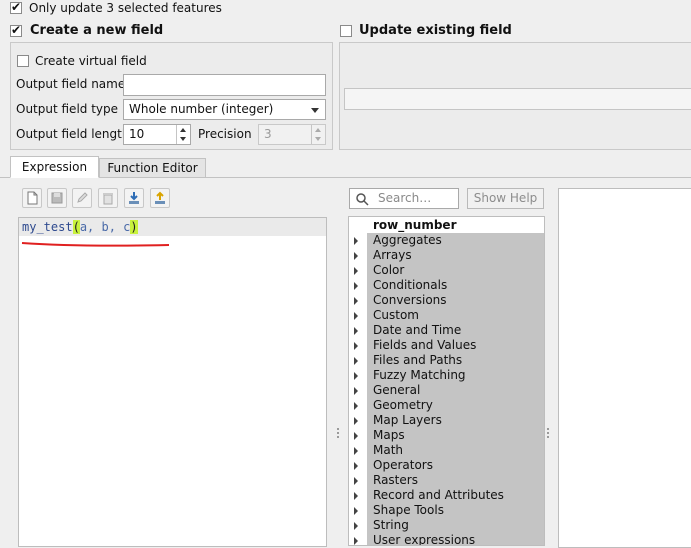 The height and width of the screenshot is (548, 691). I want to click on virtual-field-checkbox, so click(23, 61).